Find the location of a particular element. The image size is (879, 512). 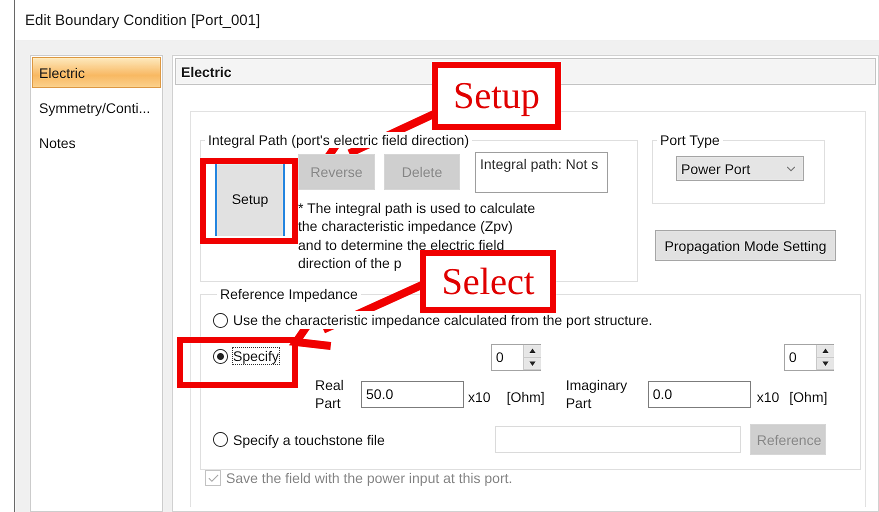

callout-label: Setup is located at coordinates (496, 96).